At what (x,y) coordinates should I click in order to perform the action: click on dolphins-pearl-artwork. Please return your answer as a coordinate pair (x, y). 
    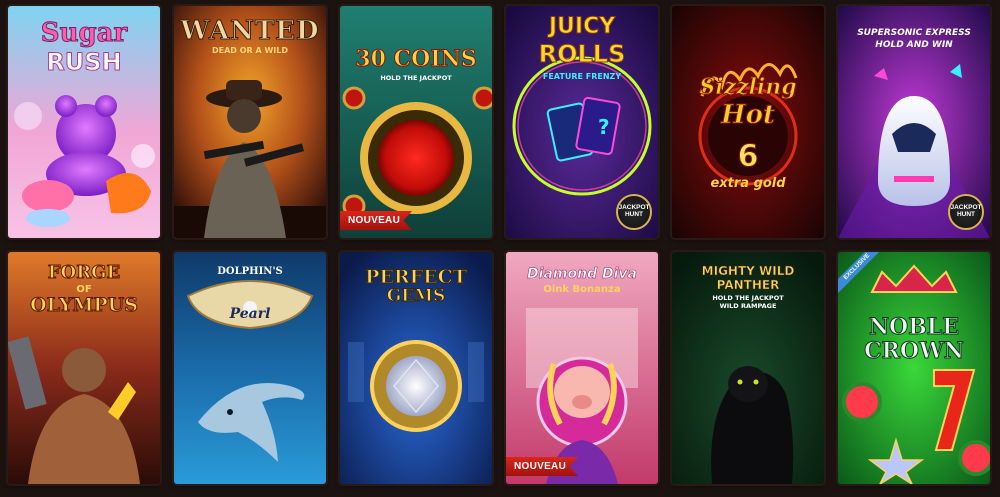
    Looking at the image, I should click on (250, 368).